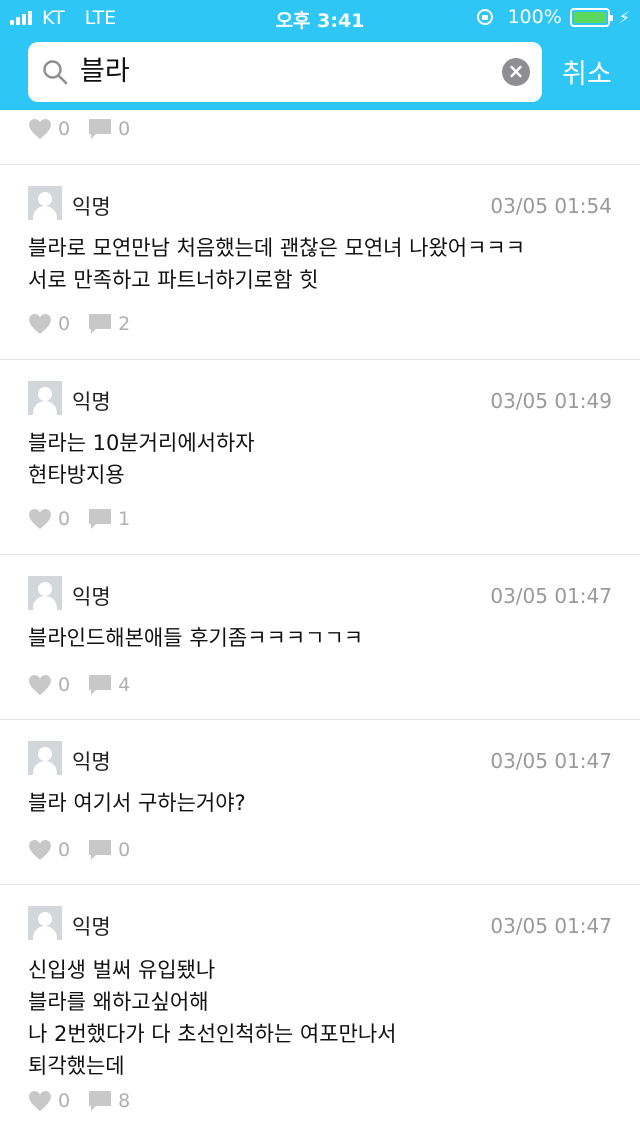  I want to click on post-actions: 0 8, so click(88, 1101).